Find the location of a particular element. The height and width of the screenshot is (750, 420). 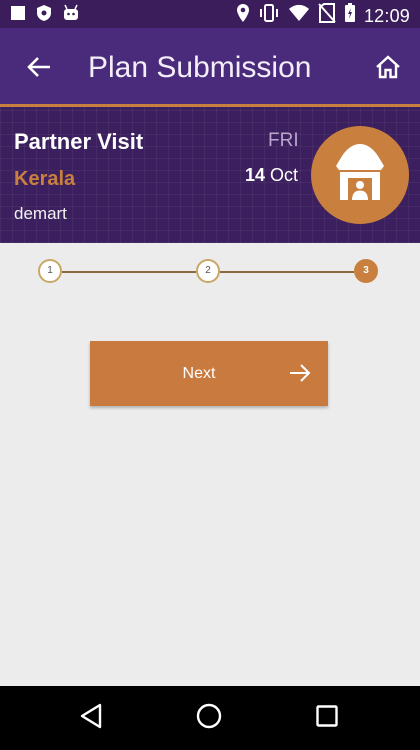

status-bar: 12:09 is located at coordinates (210, 14).